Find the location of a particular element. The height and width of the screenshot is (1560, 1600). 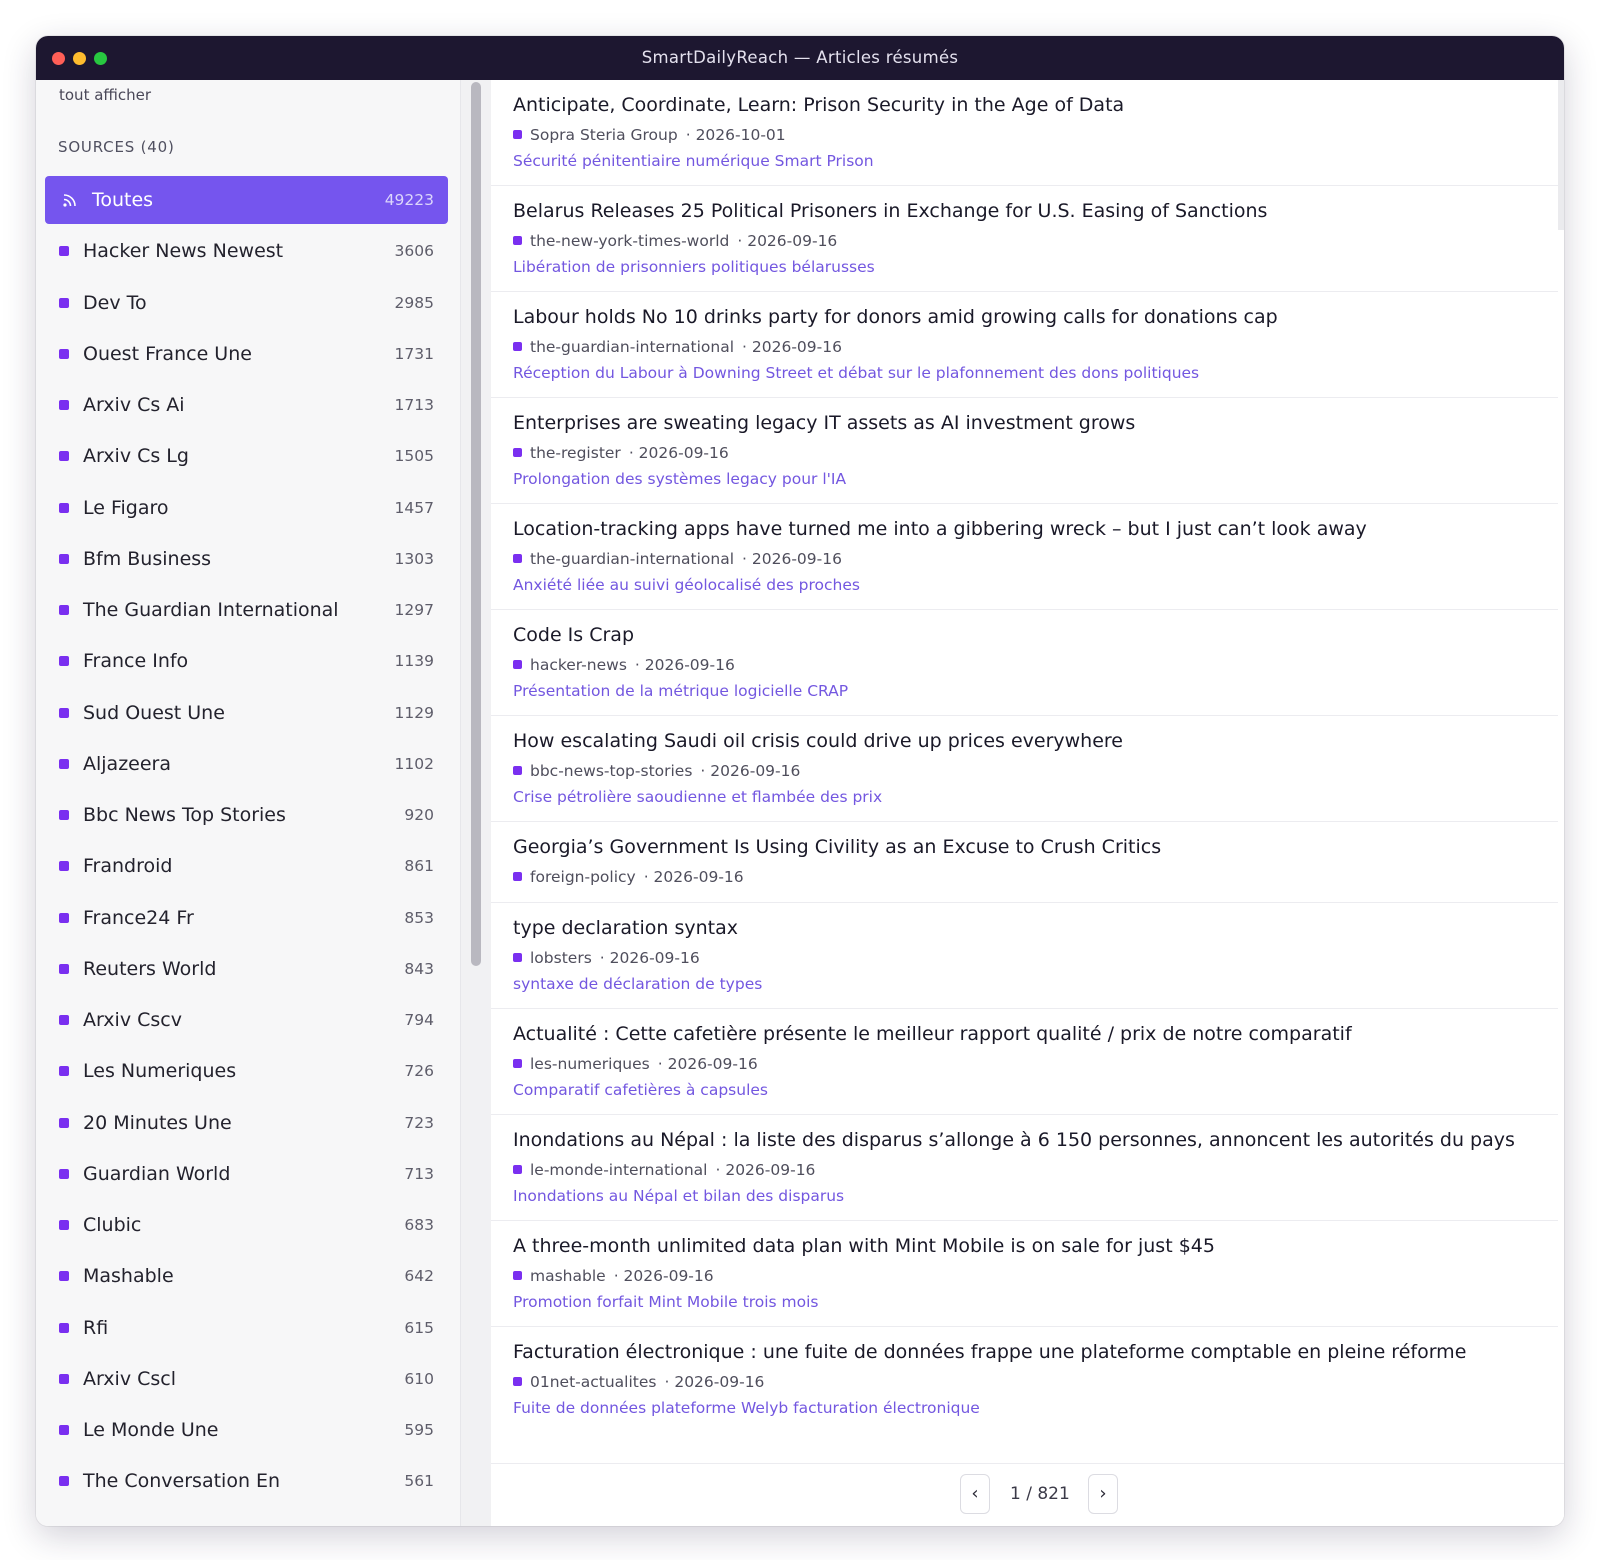

next-page-button: › is located at coordinates (1103, 1494).